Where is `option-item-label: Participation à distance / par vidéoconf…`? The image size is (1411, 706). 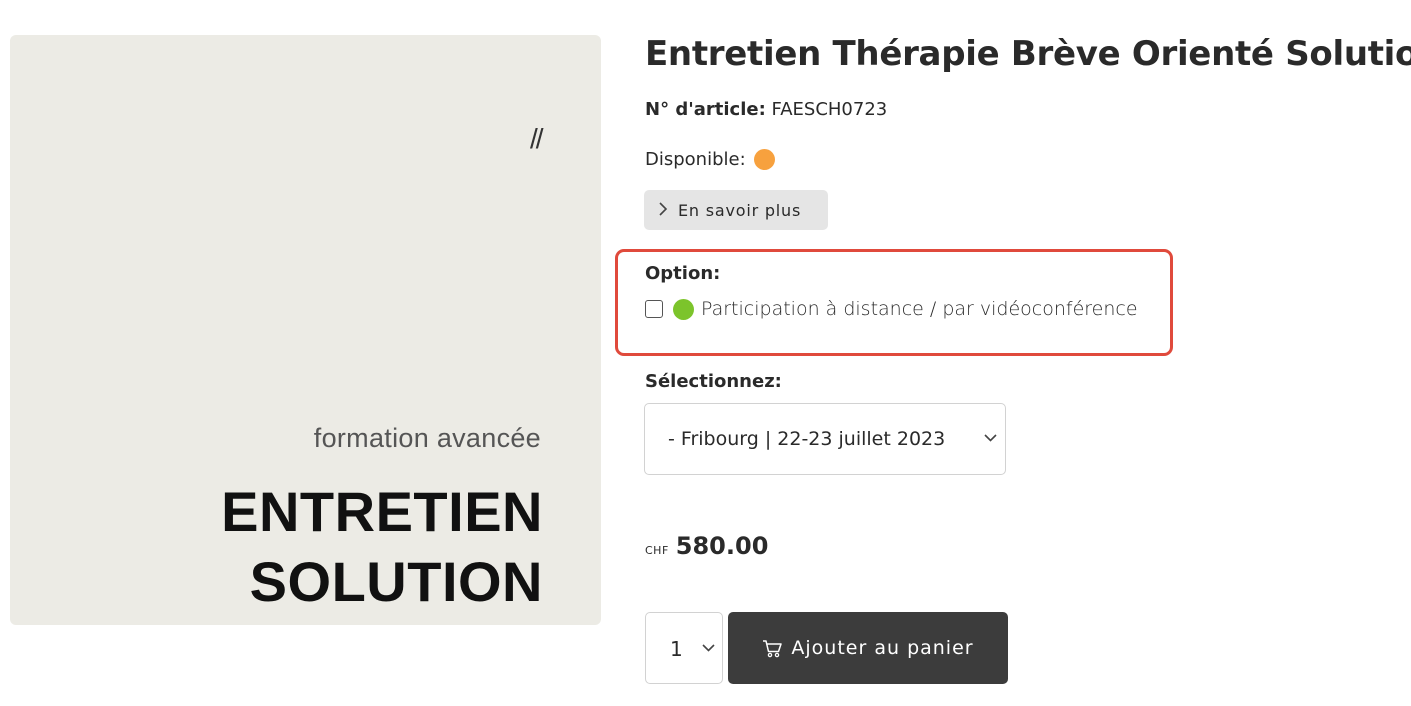
option-item-label: Participation à distance / par vidéoconf… is located at coordinates (919, 309).